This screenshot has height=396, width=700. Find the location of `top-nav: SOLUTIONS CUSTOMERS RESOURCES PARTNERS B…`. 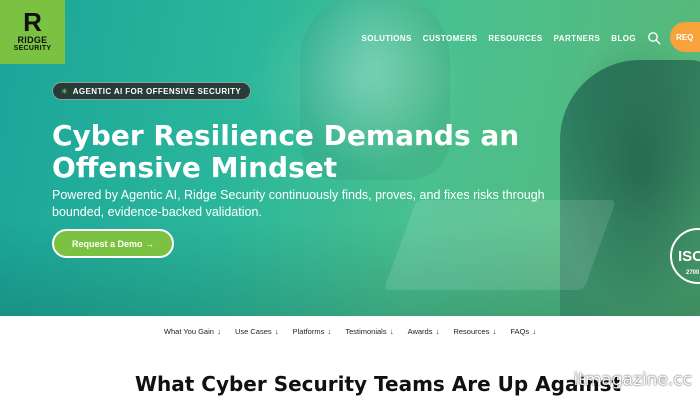

top-nav: SOLUTIONS CUSTOMERS RESOURCES PARTNERS B… is located at coordinates (531, 37).